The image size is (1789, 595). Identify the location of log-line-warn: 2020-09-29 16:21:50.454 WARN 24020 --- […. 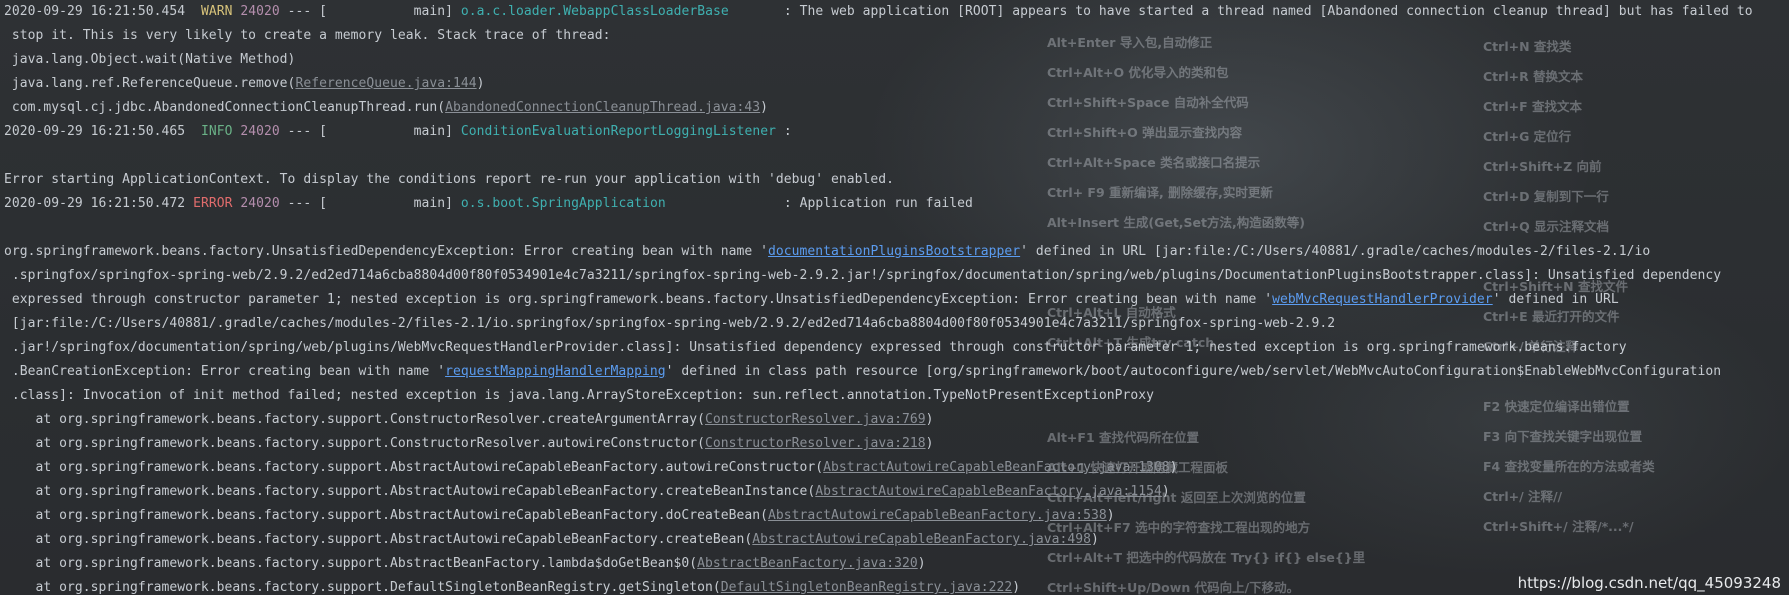
(878, 12).